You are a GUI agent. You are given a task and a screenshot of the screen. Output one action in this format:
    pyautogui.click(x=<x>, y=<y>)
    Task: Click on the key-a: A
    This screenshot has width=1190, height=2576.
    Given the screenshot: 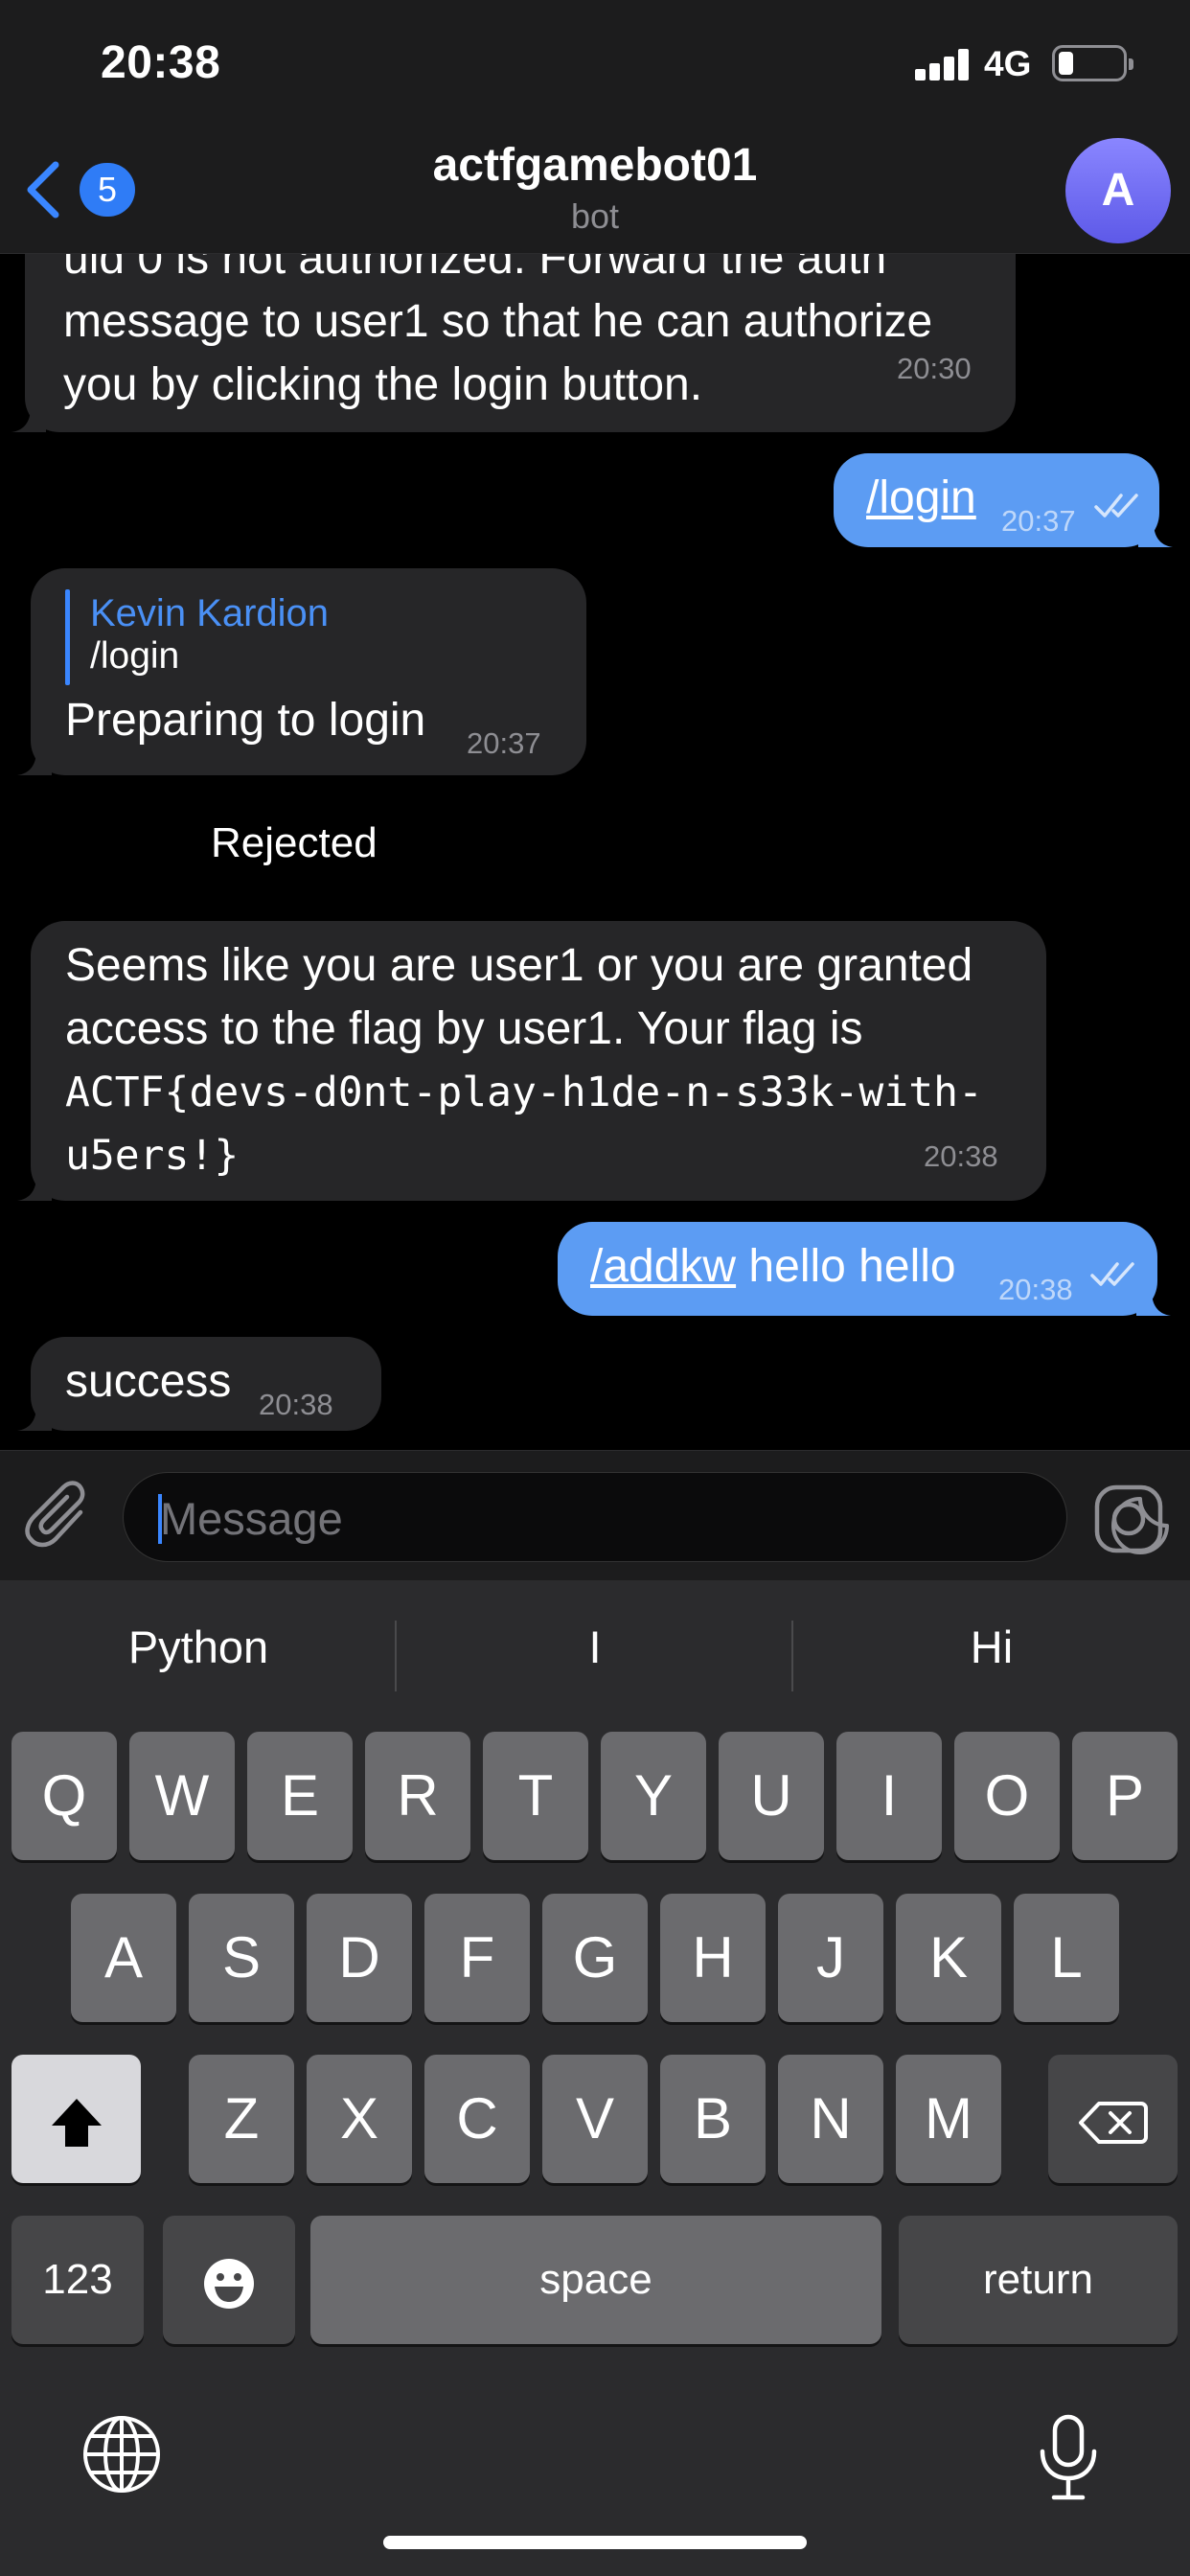 What is the action you would take?
    pyautogui.click(x=124, y=1958)
    